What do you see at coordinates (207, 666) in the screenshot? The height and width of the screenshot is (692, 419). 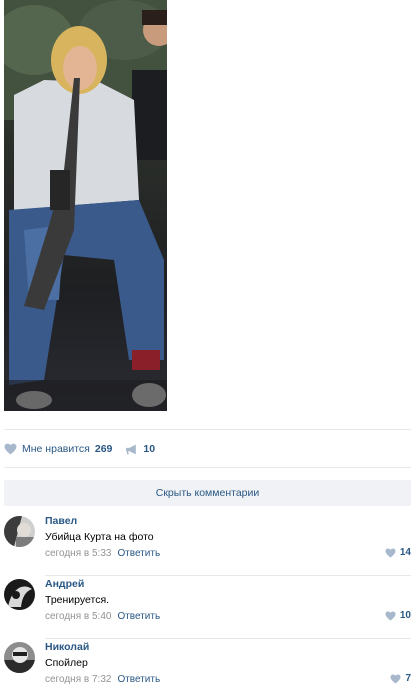 I see `comment: Николай Спойлер сегодня в 7:32 Ответить 7` at bounding box center [207, 666].